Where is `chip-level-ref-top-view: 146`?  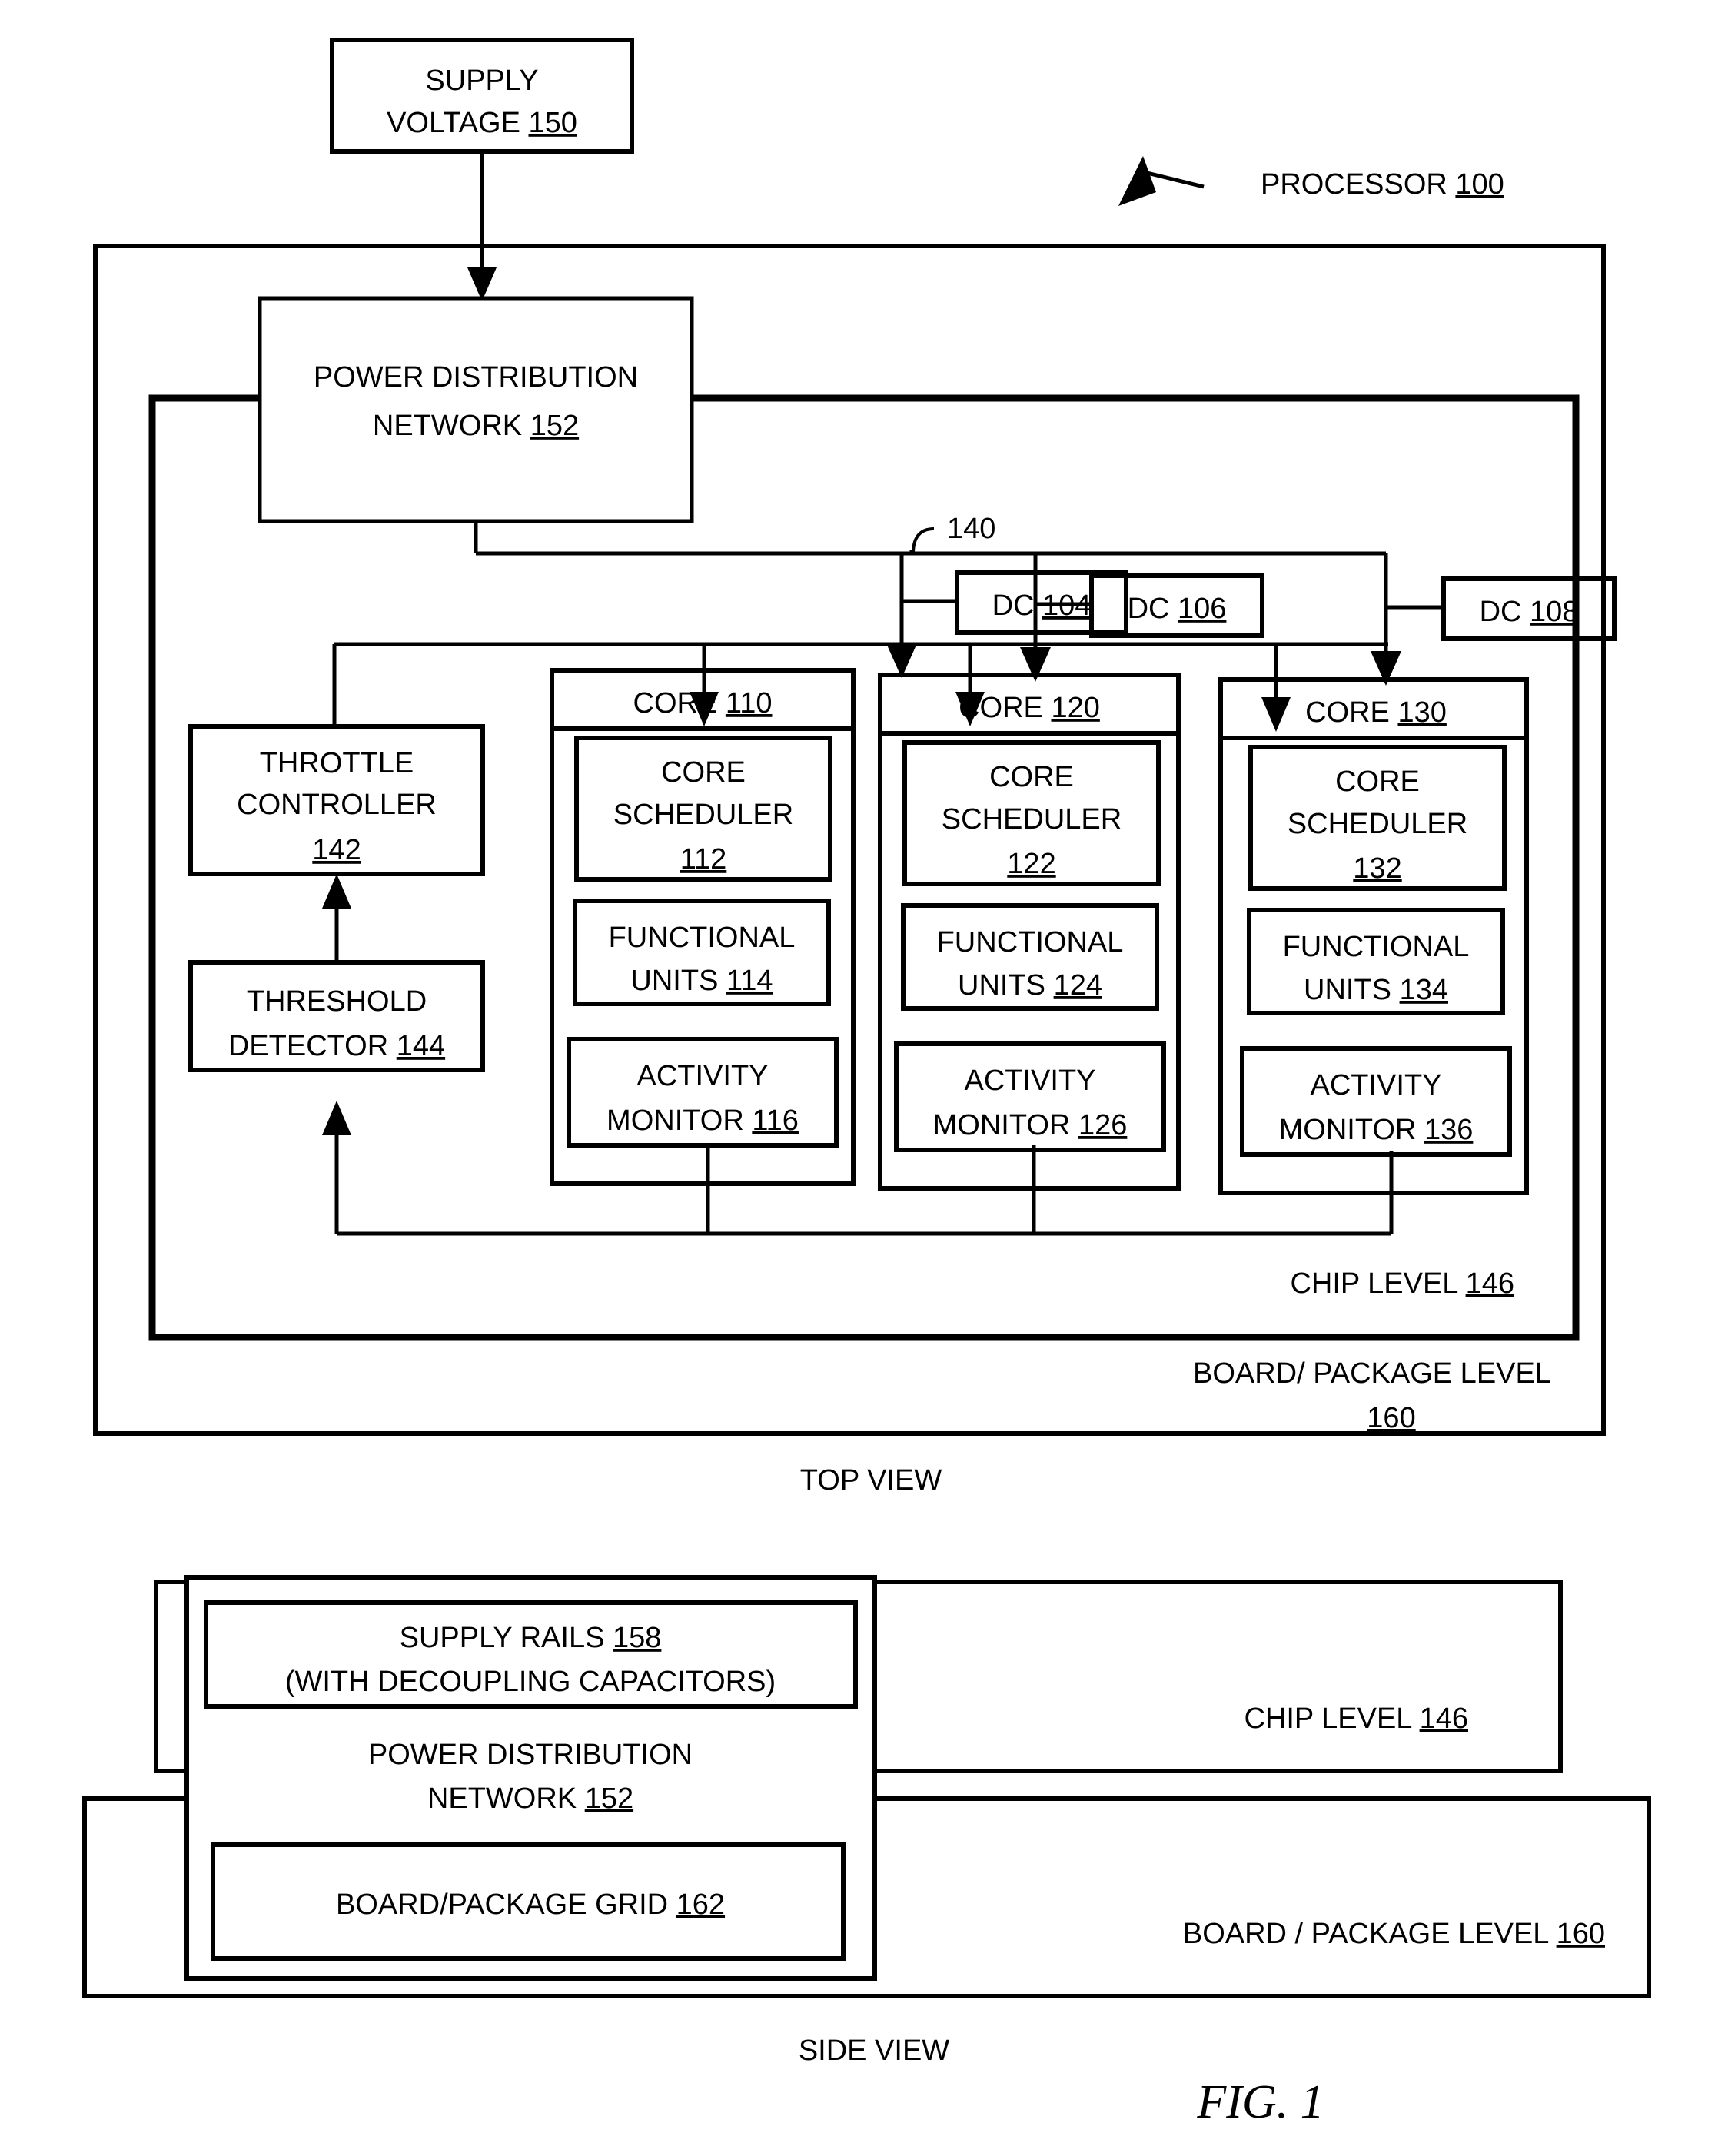
chip-level-ref-top-view: 146 is located at coordinates (1490, 1283).